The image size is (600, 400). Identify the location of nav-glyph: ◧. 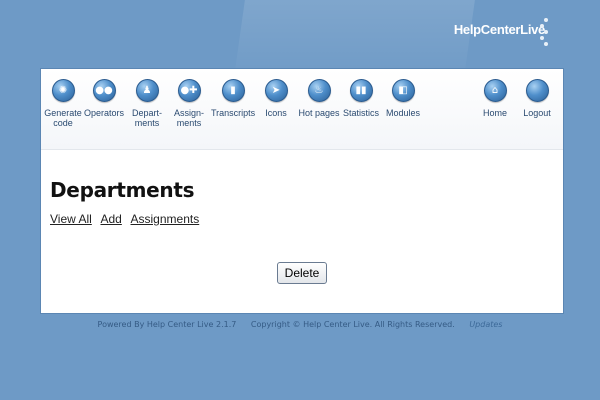
(403, 90).